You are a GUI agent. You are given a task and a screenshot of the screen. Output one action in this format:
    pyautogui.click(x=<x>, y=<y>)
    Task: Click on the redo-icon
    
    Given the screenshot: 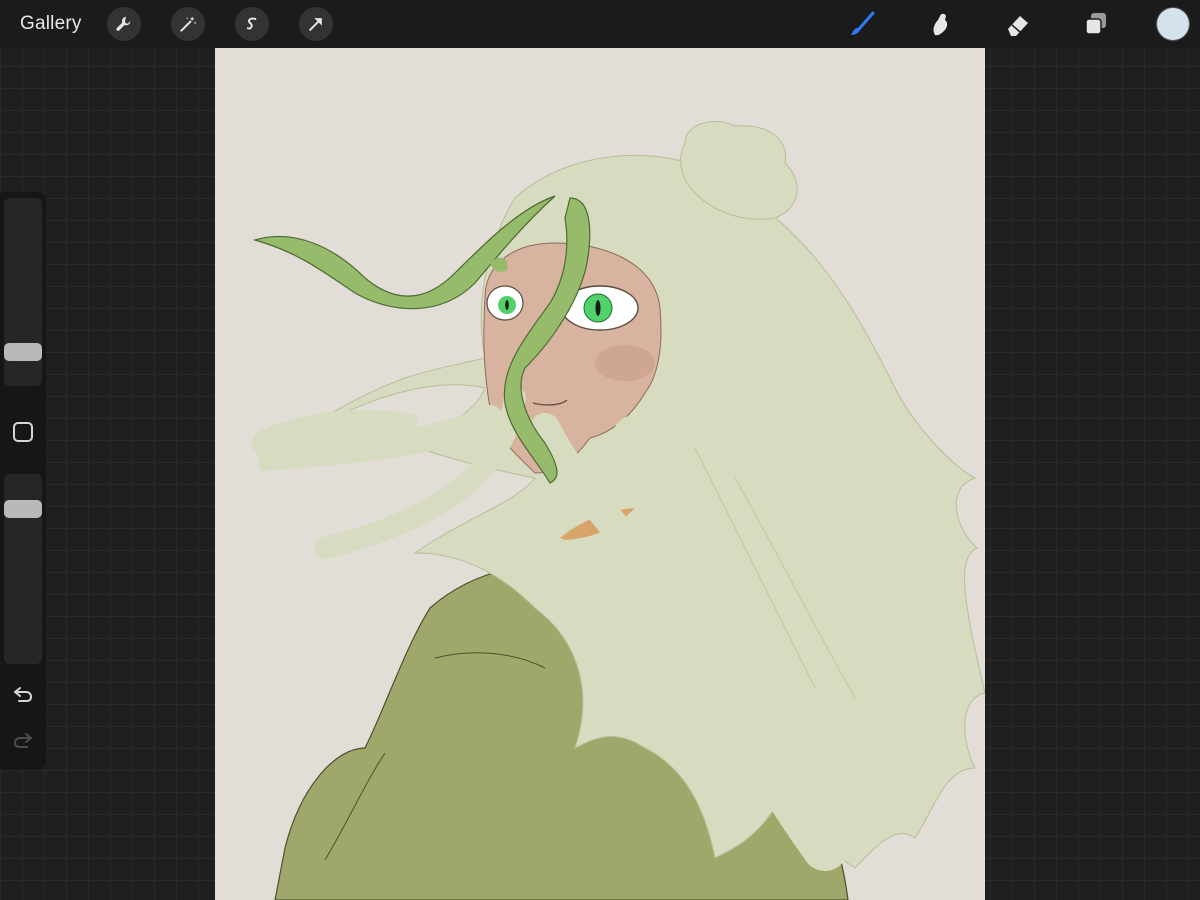 What is the action you would take?
    pyautogui.click(x=23, y=740)
    